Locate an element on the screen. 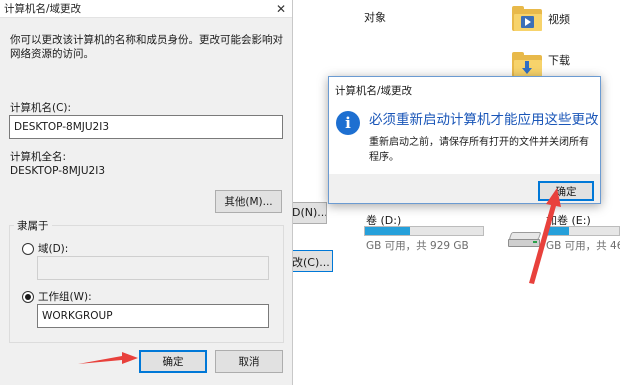 The height and width of the screenshot is (385, 620). dialog-titlebar: 计算机名/域更改 is located at coordinates (146, 9).